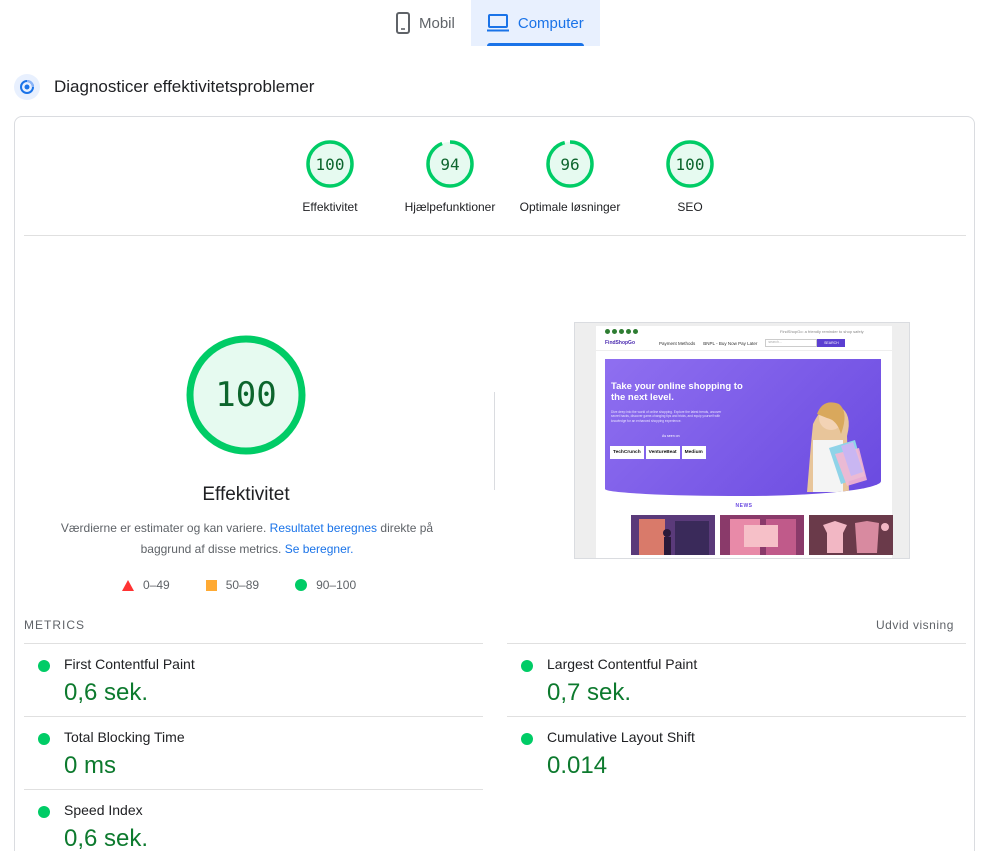 The width and height of the screenshot is (989, 851). Describe the element at coordinates (690, 207) in the screenshot. I see `gauge-label: SEO` at that location.